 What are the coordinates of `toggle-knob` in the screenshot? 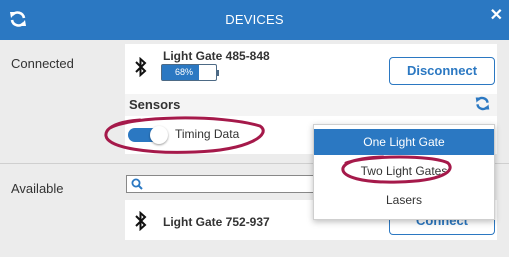 It's located at (159, 135).